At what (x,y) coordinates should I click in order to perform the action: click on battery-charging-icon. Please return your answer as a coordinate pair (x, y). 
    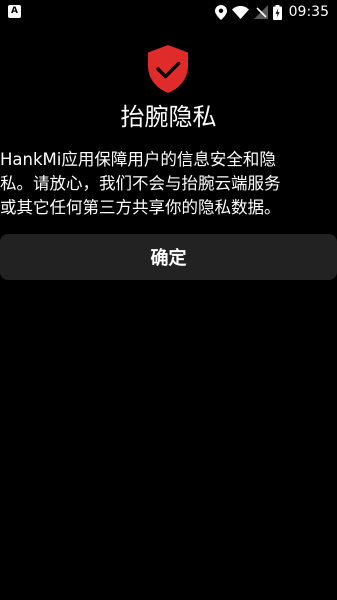
    Looking at the image, I should click on (277, 12).